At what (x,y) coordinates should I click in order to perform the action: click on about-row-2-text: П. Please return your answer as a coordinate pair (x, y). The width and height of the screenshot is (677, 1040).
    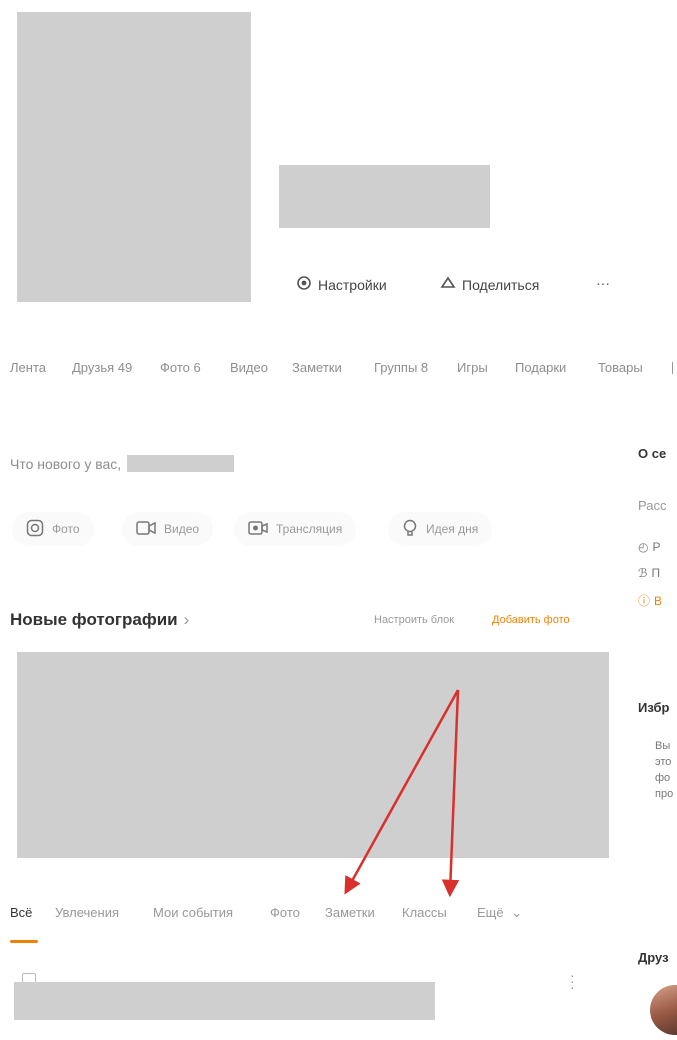
    Looking at the image, I should click on (656, 573).